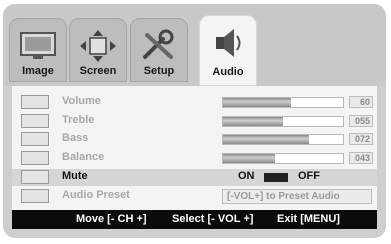  What do you see at coordinates (35, 102) in the screenshot?
I see `volume-icon` at bounding box center [35, 102].